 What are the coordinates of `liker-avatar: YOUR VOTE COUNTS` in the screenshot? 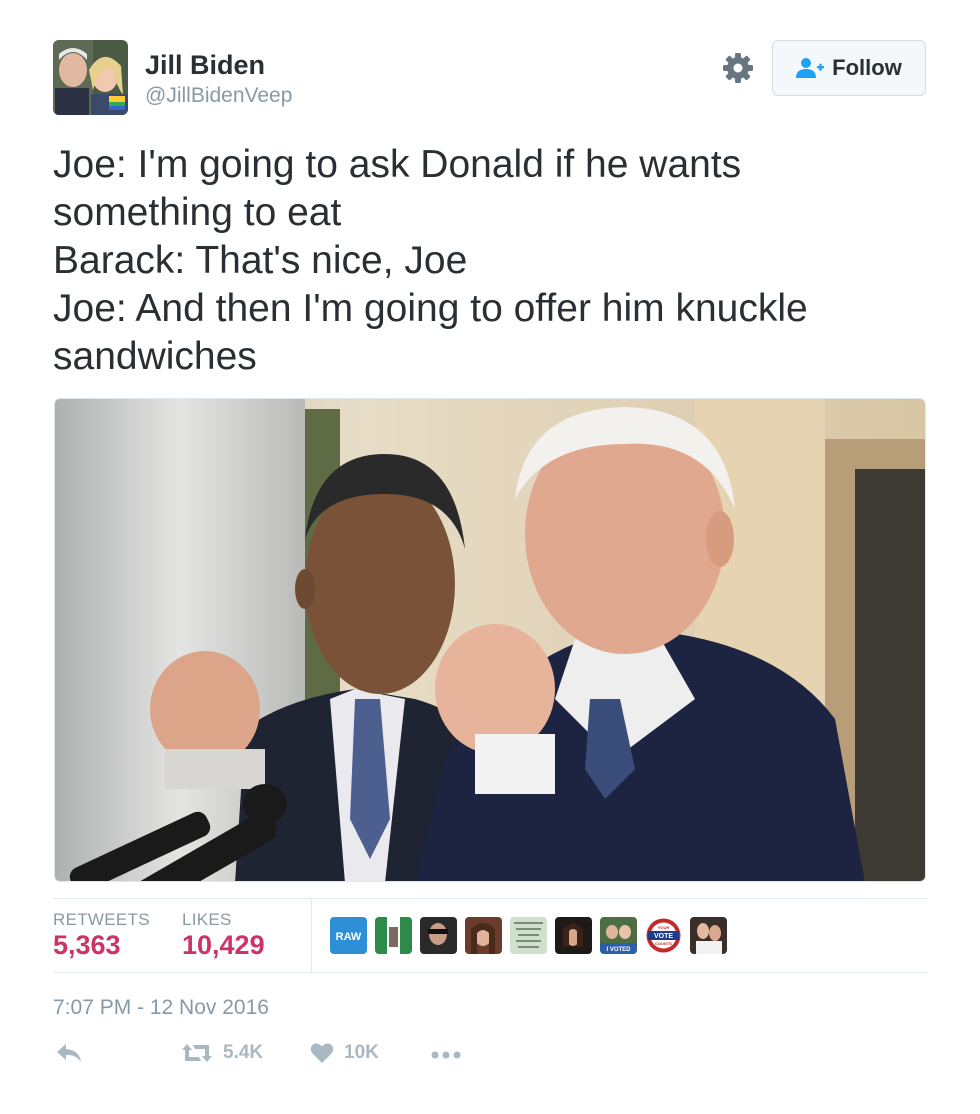 It's located at (663, 935).